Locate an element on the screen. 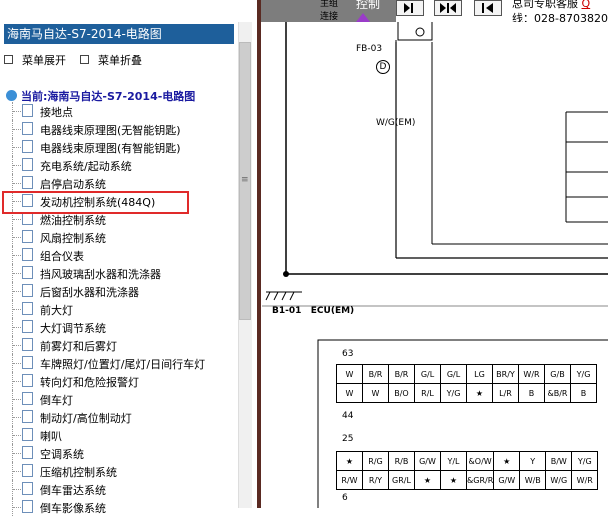 Image resolution: width=608 pixels, height=516 pixels. tree-item-label: 喇叭 is located at coordinates (51, 436).